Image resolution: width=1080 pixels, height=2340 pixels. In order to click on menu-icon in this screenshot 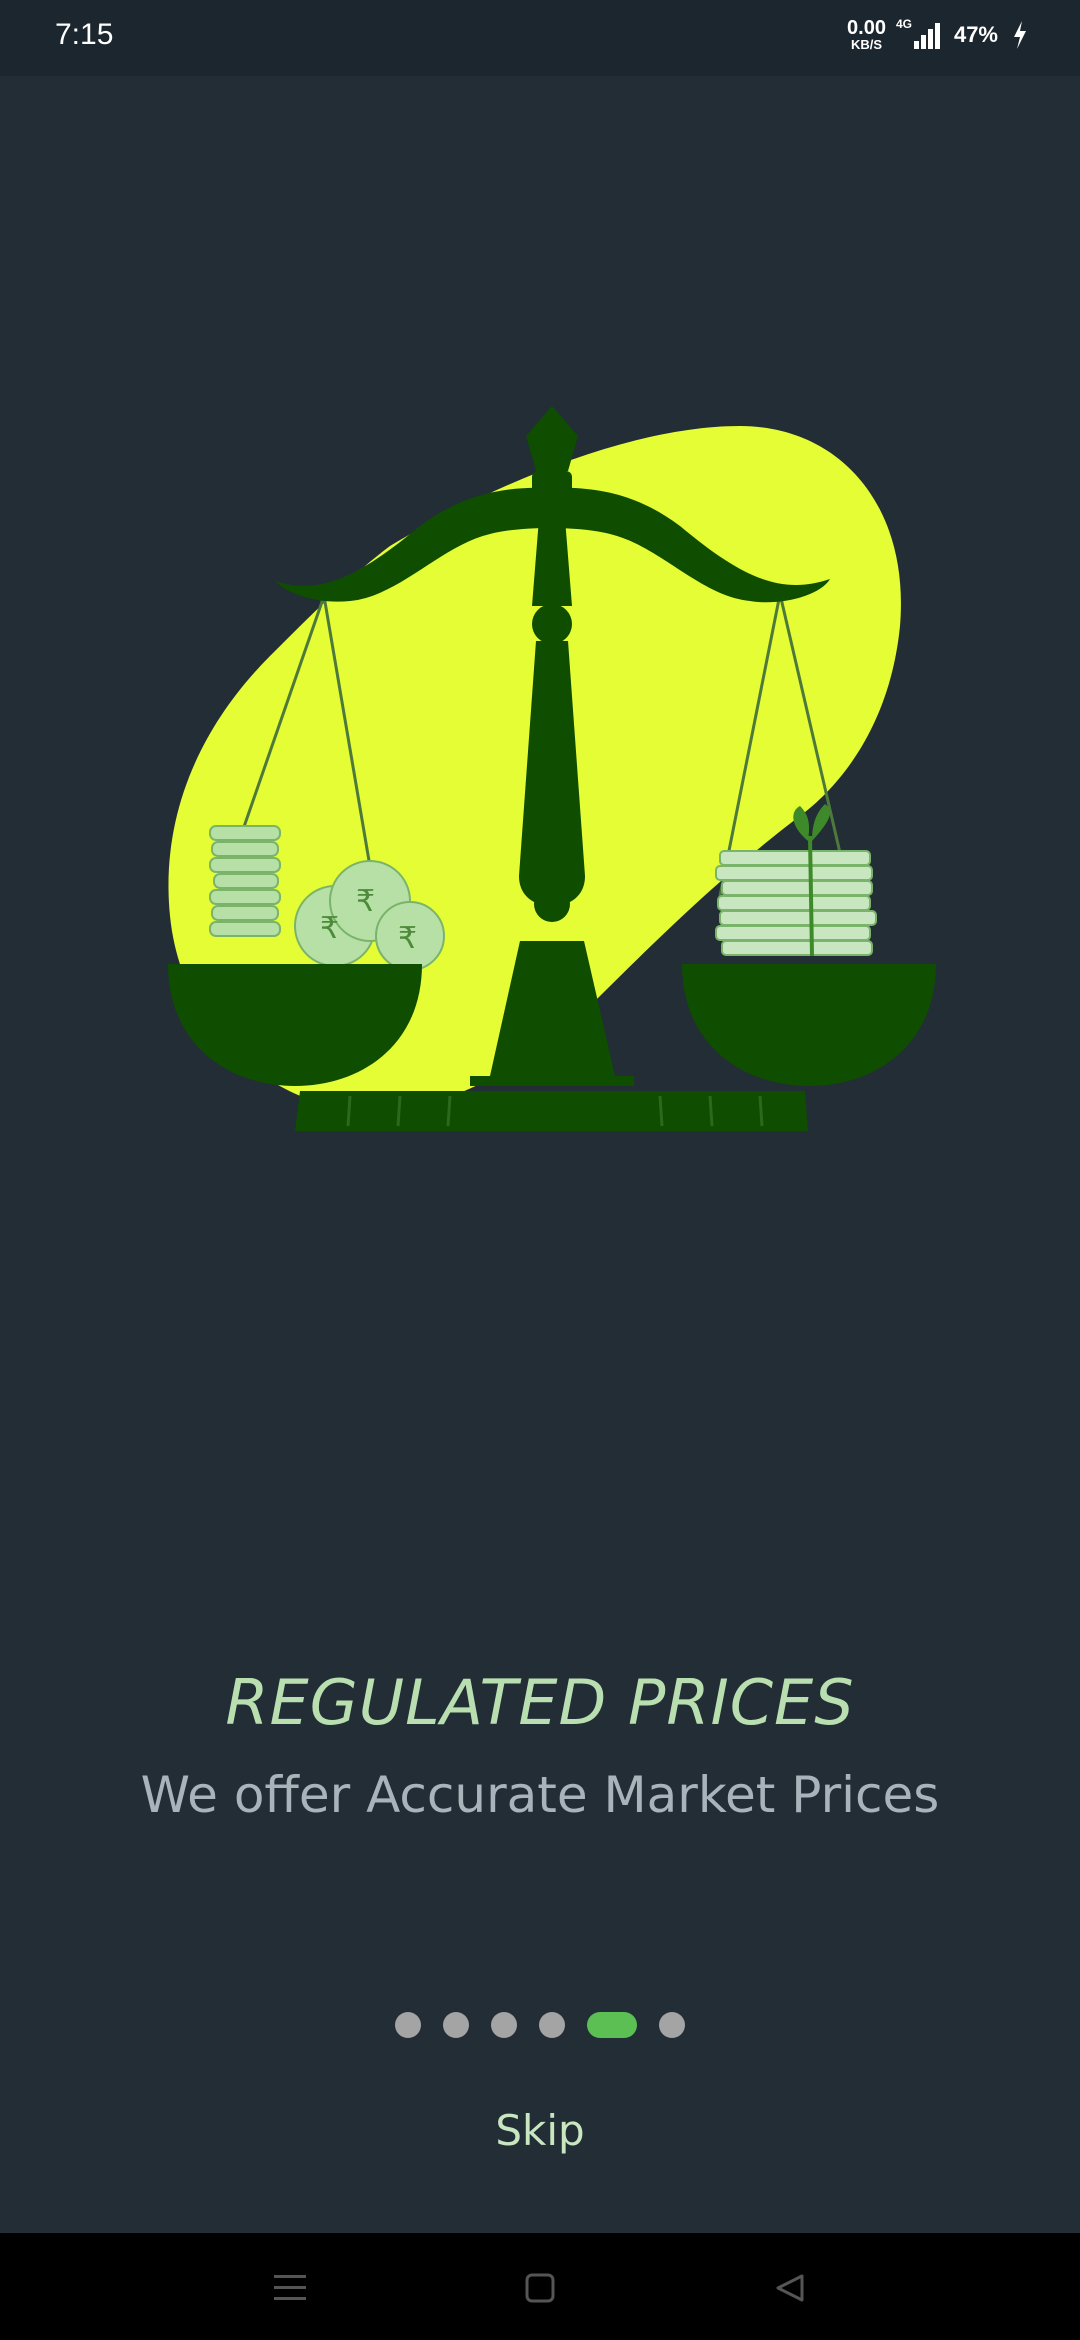, I will do `click(290, 2287)`.